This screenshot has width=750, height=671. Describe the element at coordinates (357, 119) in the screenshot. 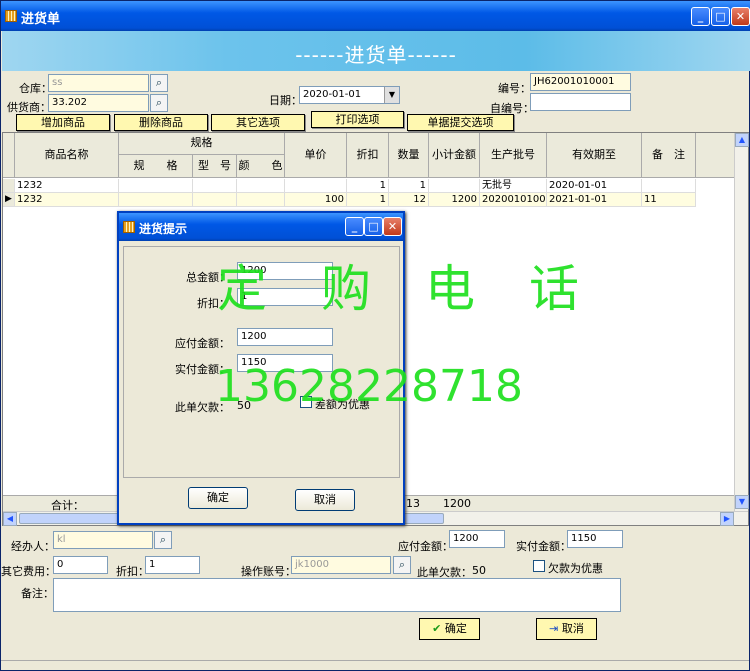

I see `print-options-button: 打印选项` at that location.